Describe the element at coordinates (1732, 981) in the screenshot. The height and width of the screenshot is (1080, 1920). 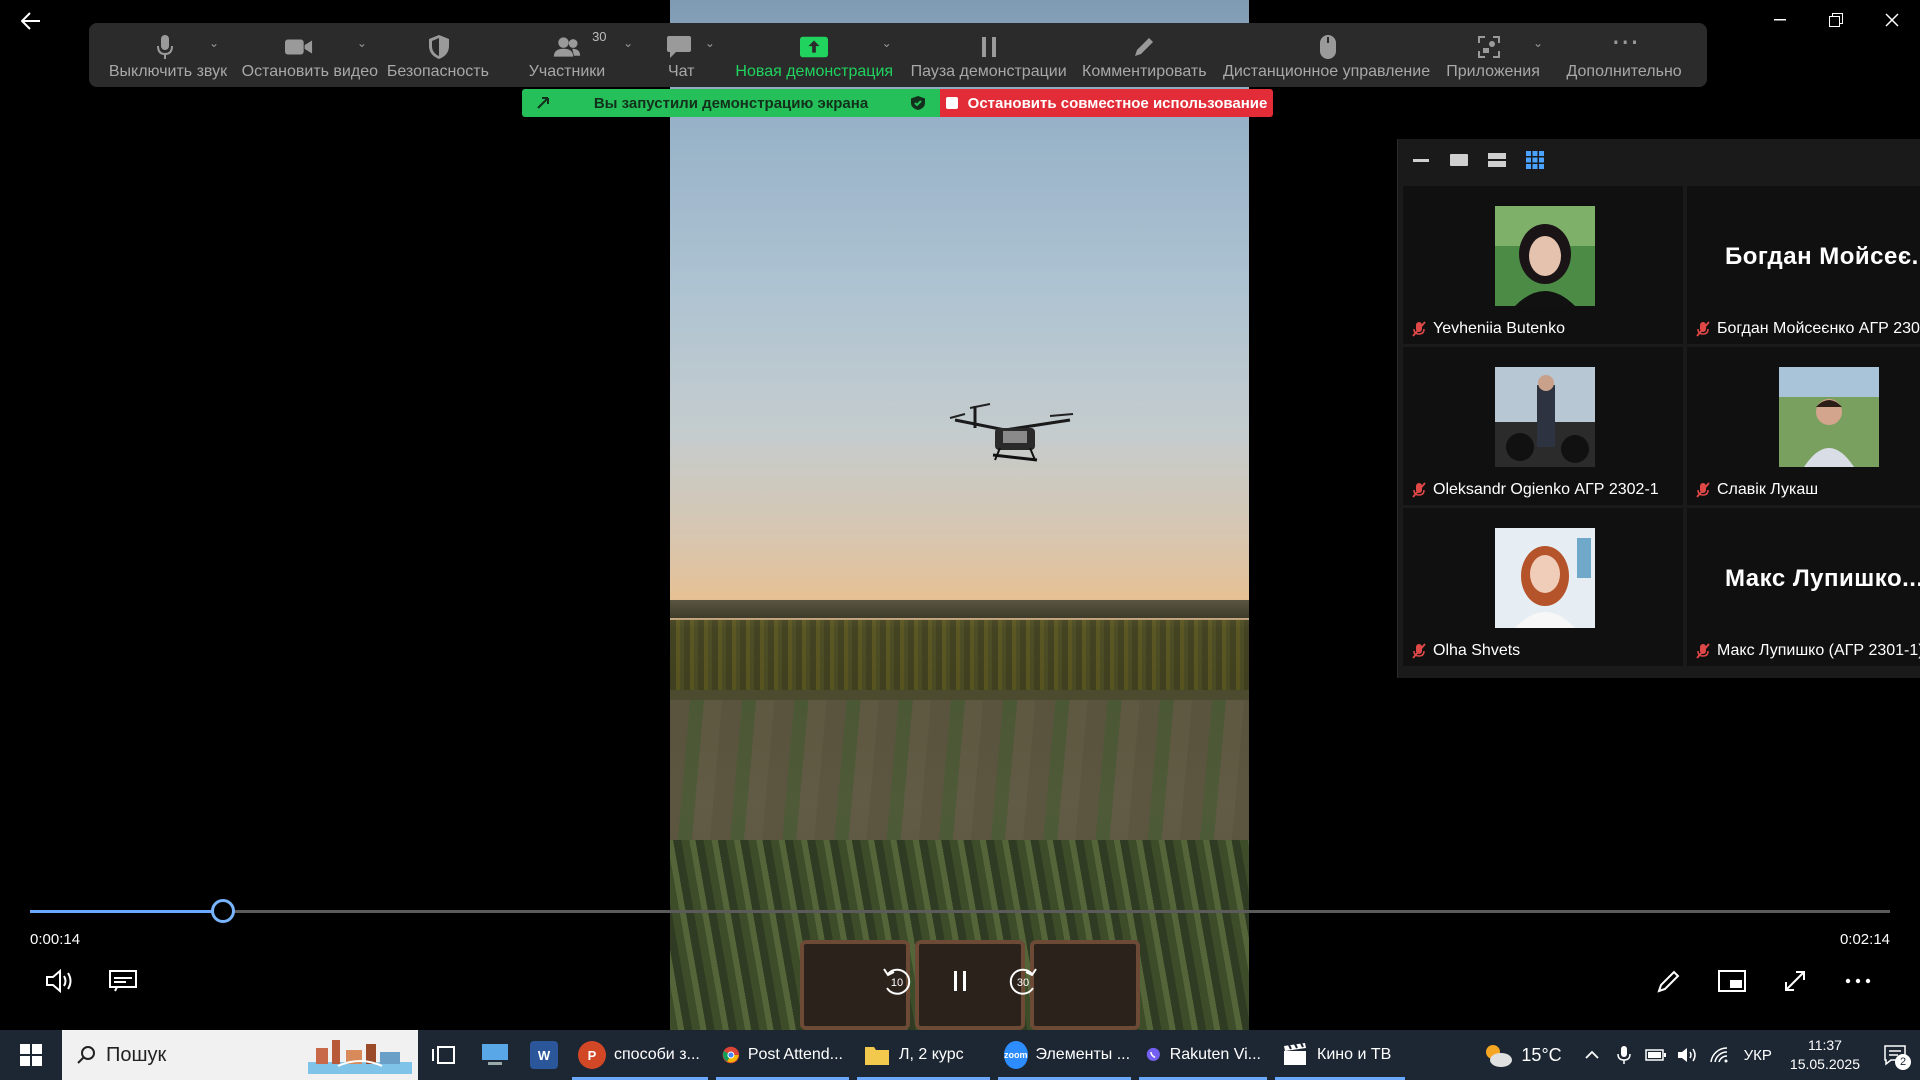
I see `mini-view-button` at that location.